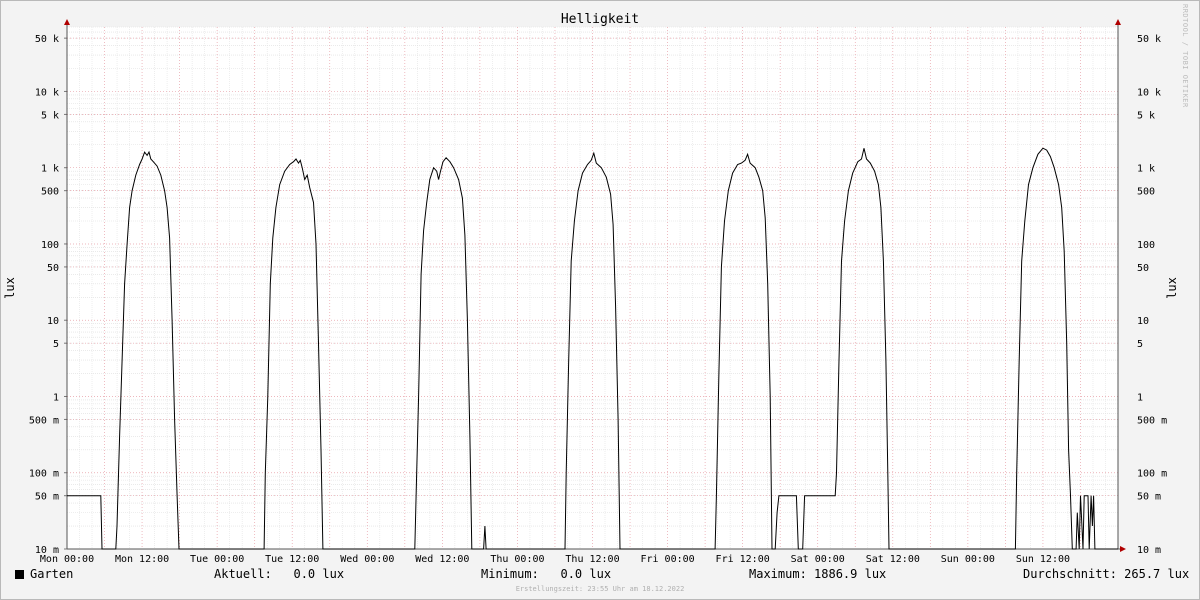  I want to click on y-tick-label-right: 1 k, so click(1146, 169).